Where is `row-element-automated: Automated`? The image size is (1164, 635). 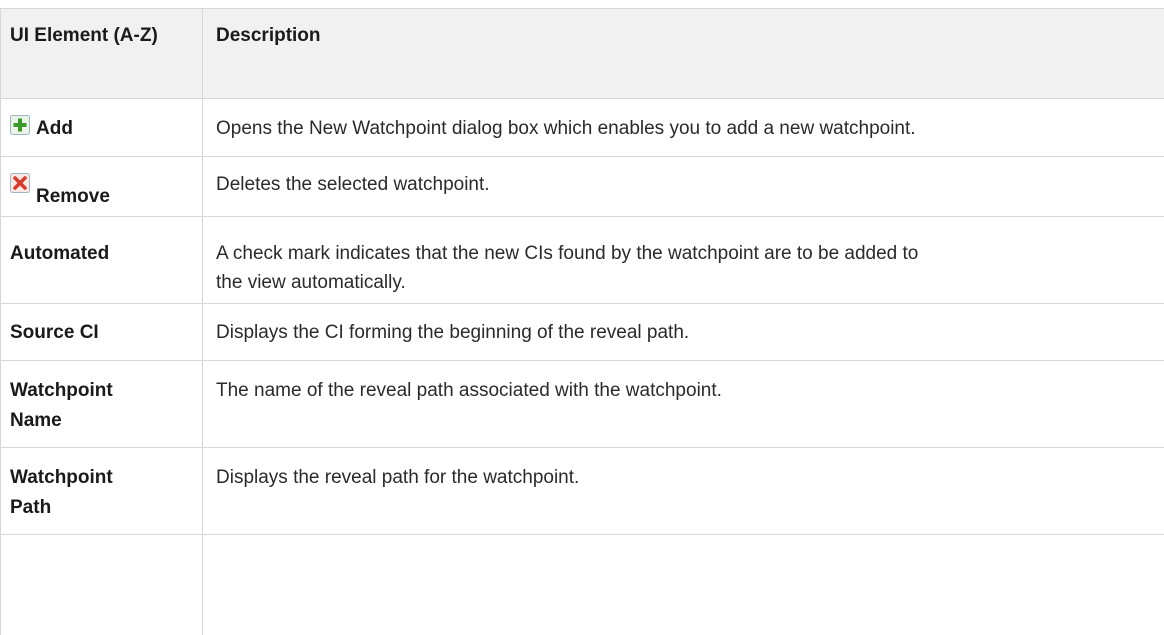 row-element-automated: Automated is located at coordinates (60, 253).